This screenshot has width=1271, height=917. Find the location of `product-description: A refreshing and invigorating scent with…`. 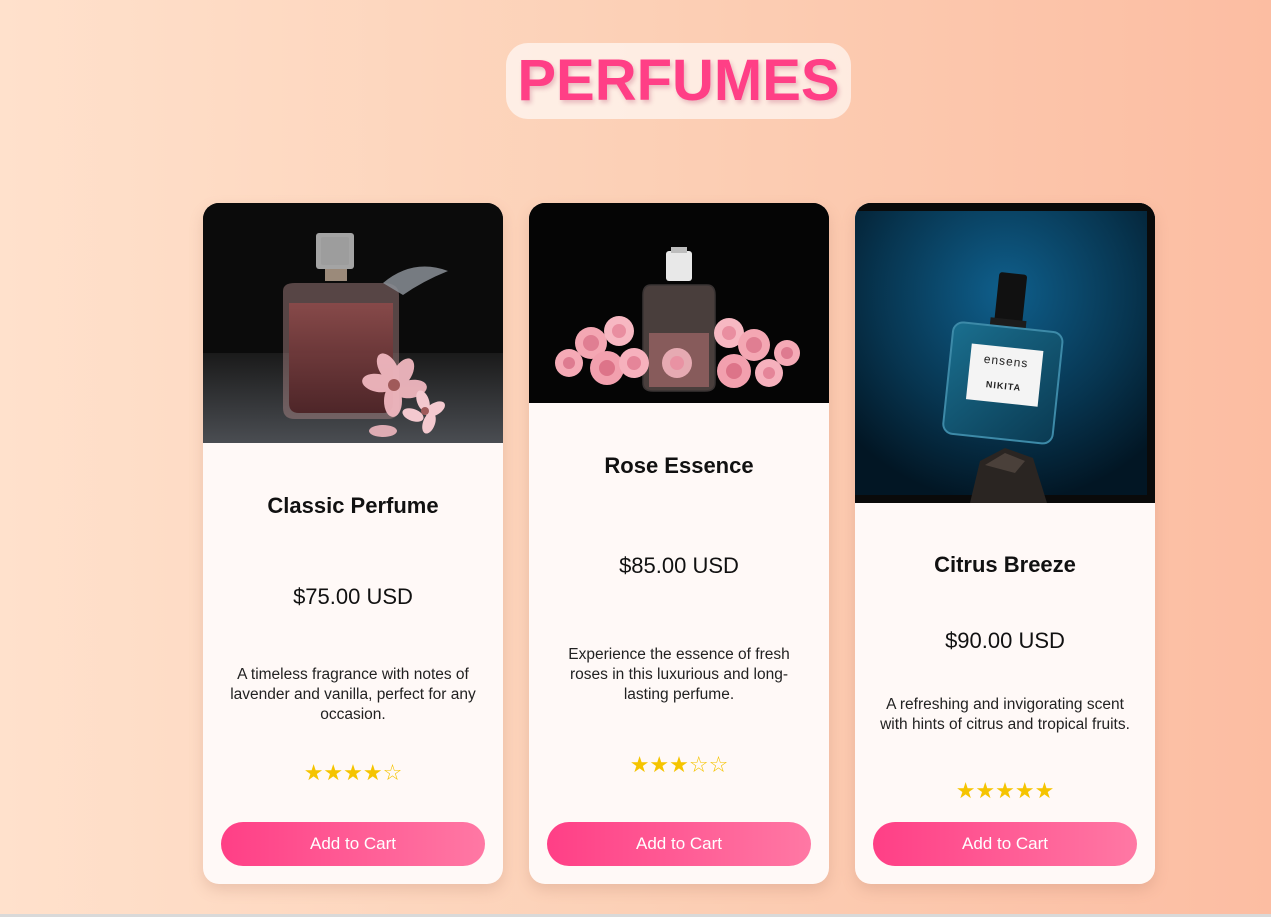

product-description: A refreshing and invigorating scent with… is located at coordinates (1005, 714).